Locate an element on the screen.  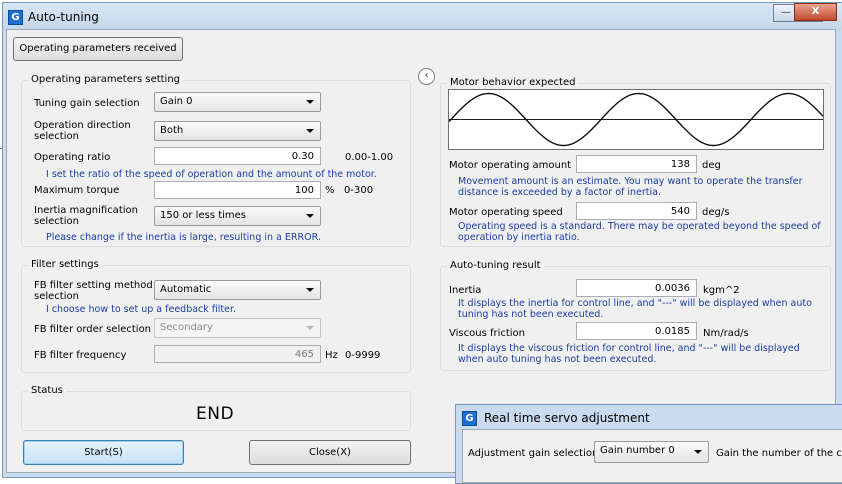
realtime-gain-select: Gain number 0 is located at coordinates (651, 452).